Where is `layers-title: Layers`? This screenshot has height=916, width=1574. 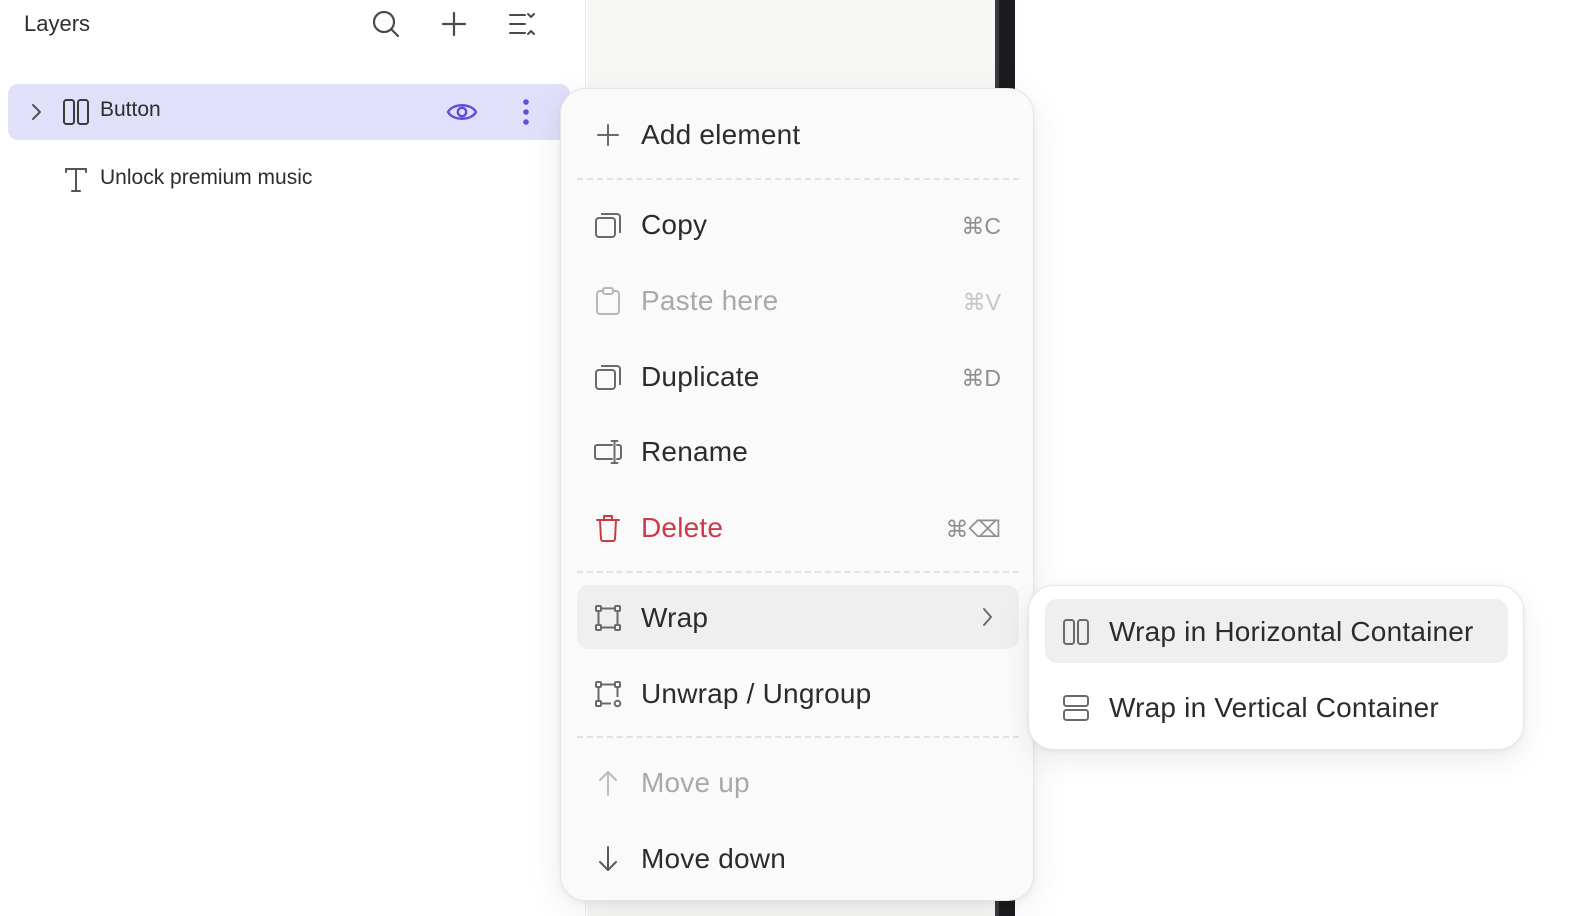
layers-title: Layers is located at coordinates (57, 23).